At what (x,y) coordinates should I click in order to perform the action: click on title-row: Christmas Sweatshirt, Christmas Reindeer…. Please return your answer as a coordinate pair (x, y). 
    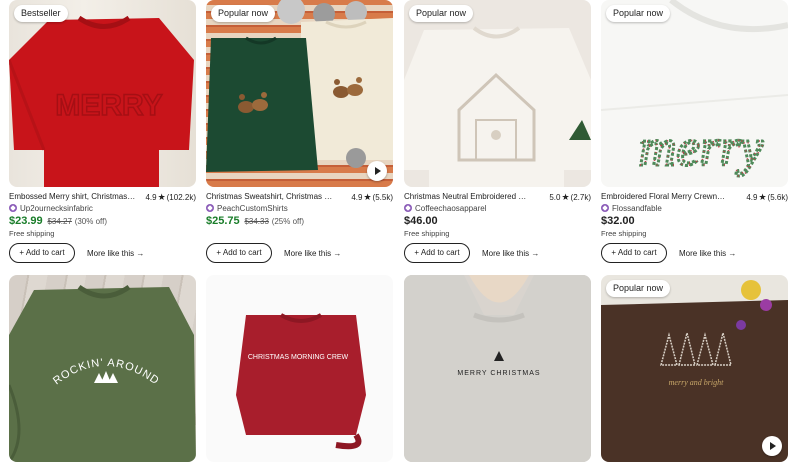
    Looking at the image, I should click on (299, 198).